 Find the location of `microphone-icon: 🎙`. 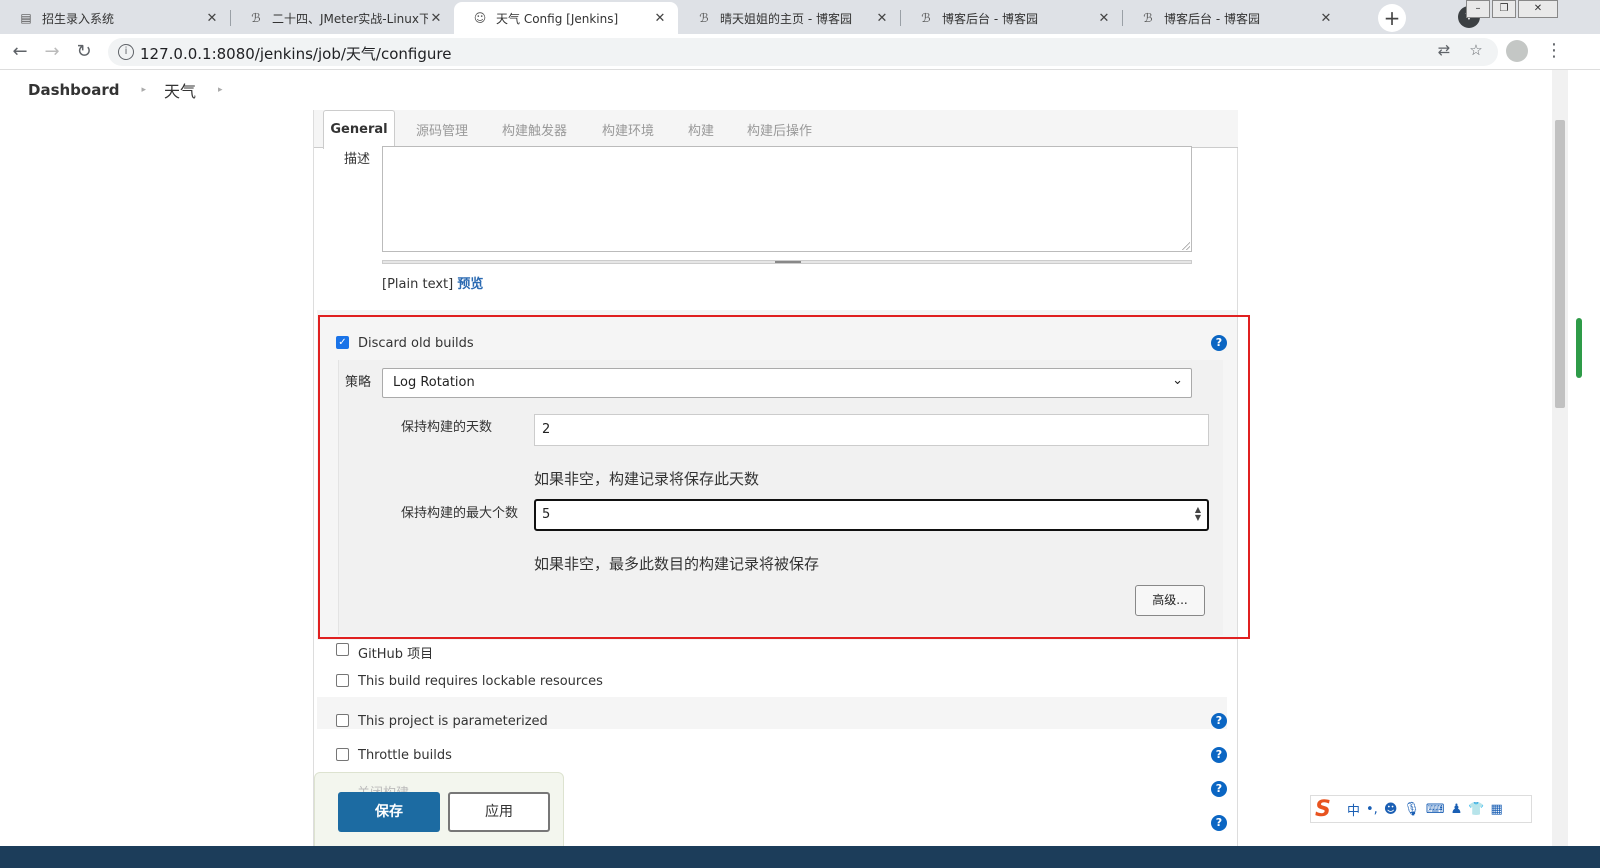

microphone-icon: 🎙 is located at coordinates (1411, 809).